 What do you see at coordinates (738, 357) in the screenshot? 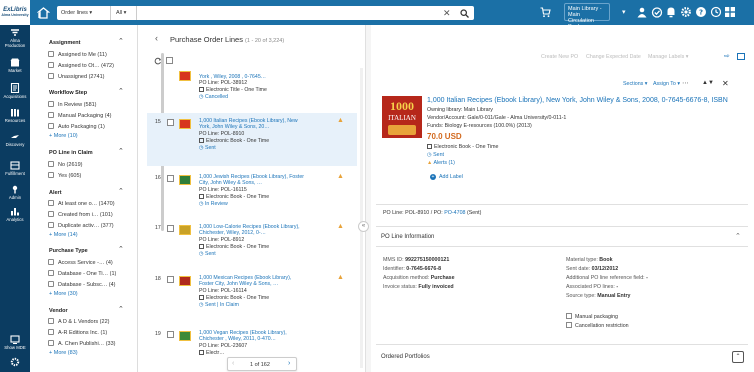
I see `section-expand-button: ⌃` at bounding box center [738, 357].